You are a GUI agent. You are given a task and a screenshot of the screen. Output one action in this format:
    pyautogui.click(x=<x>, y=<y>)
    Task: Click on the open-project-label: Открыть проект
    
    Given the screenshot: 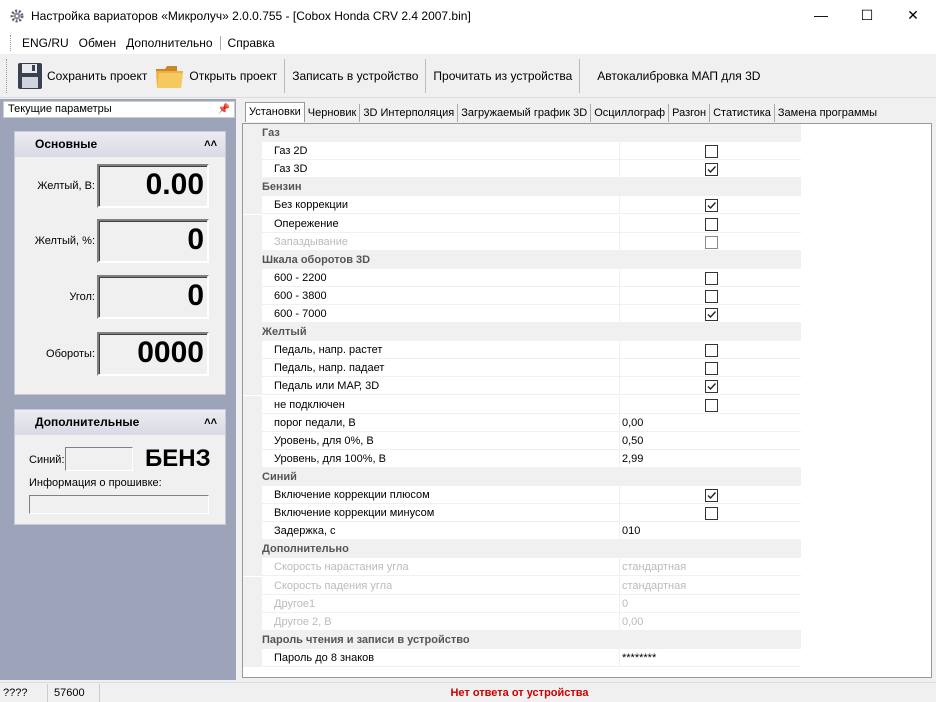 What is the action you would take?
    pyautogui.click(x=233, y=76)
    